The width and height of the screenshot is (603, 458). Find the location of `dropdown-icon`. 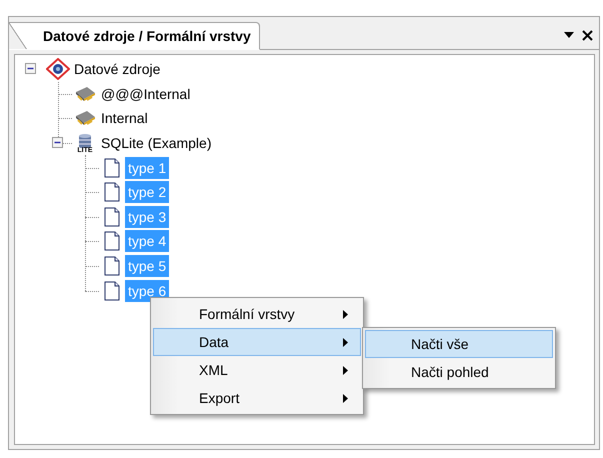

dropdown-icon is located at coordinates (569, 35).